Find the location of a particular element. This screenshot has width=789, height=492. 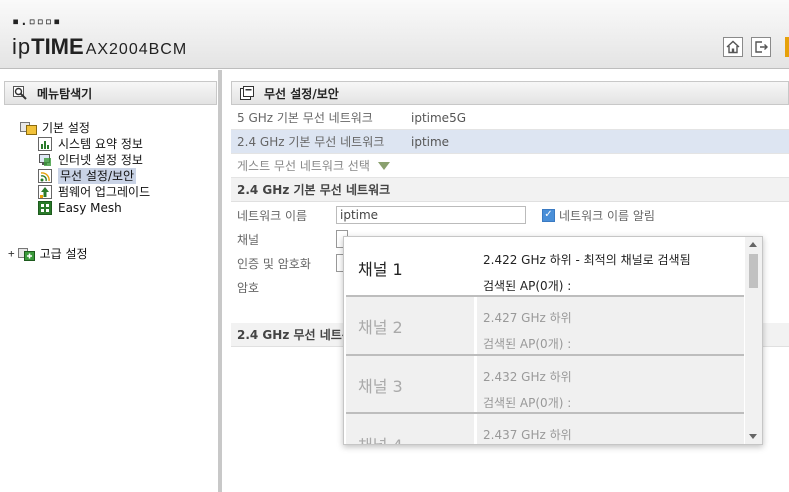

logout-icon is located at coordinates (761, 47).